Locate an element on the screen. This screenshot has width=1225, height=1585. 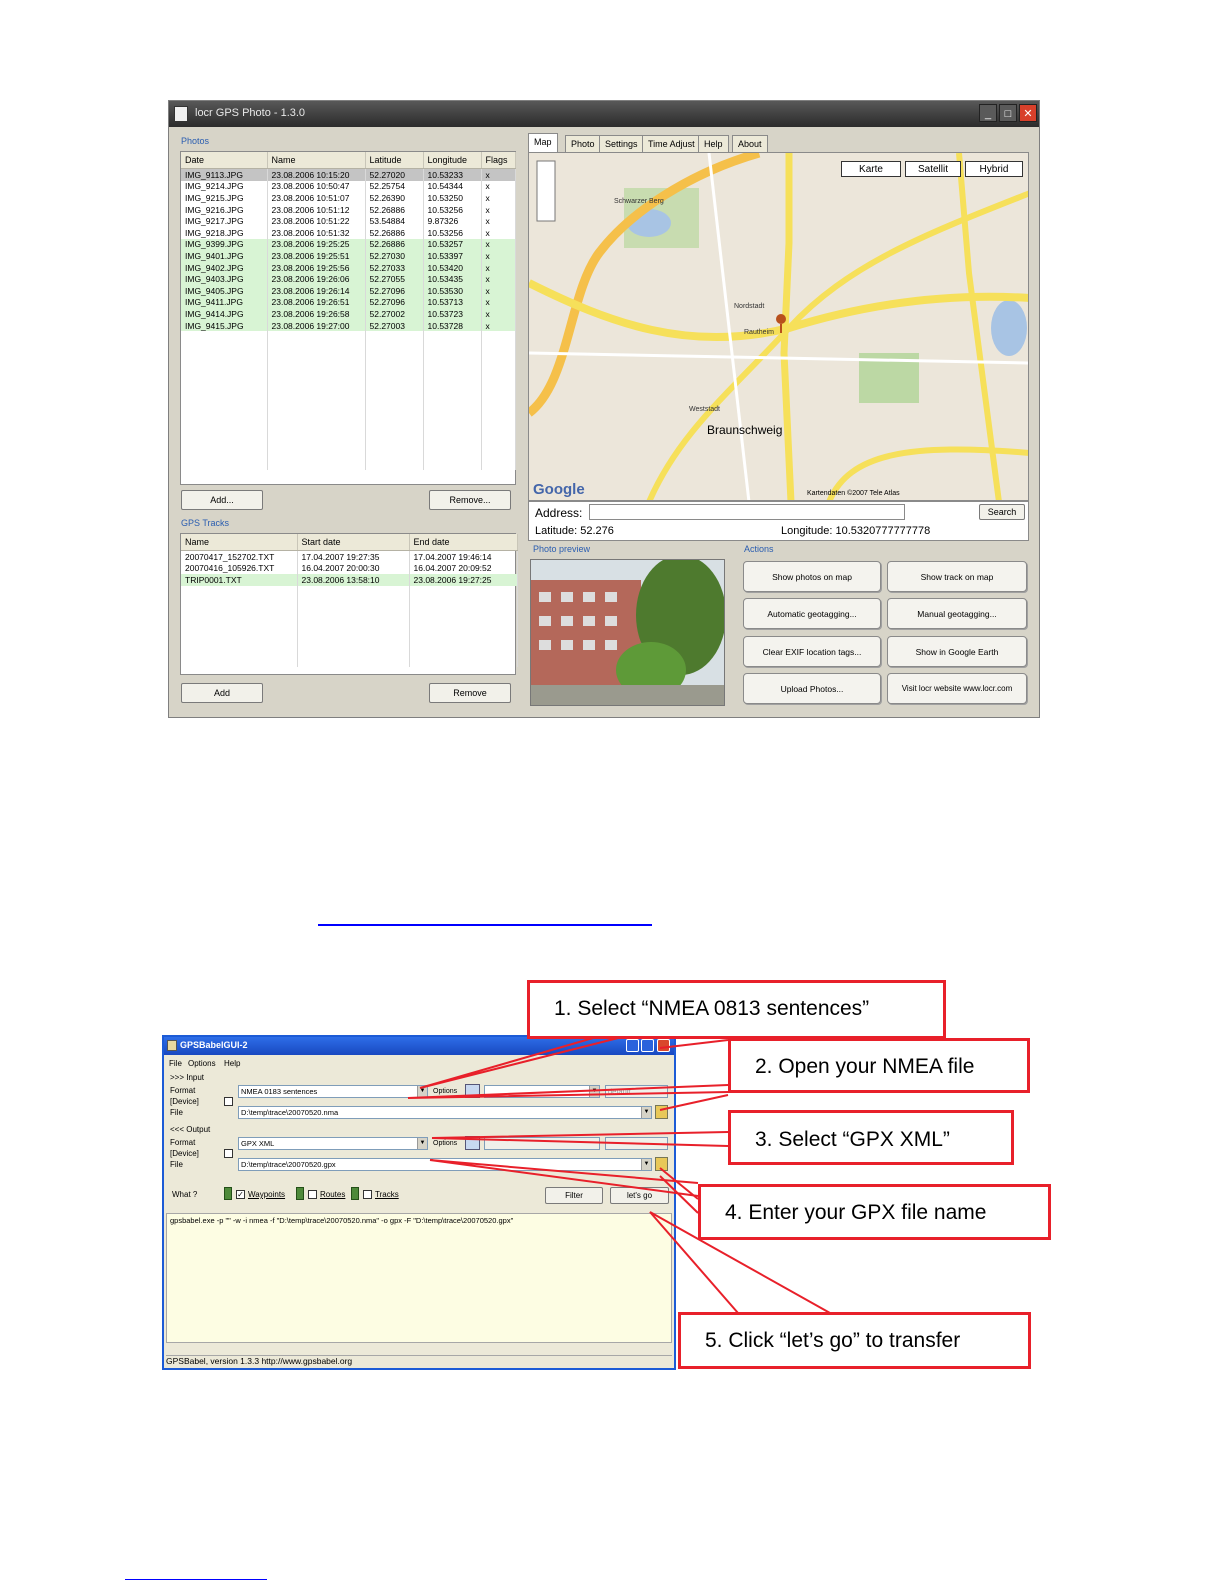
callout-step-3: 3. Select “GPX XML” is located at coordinates (871, 1137).